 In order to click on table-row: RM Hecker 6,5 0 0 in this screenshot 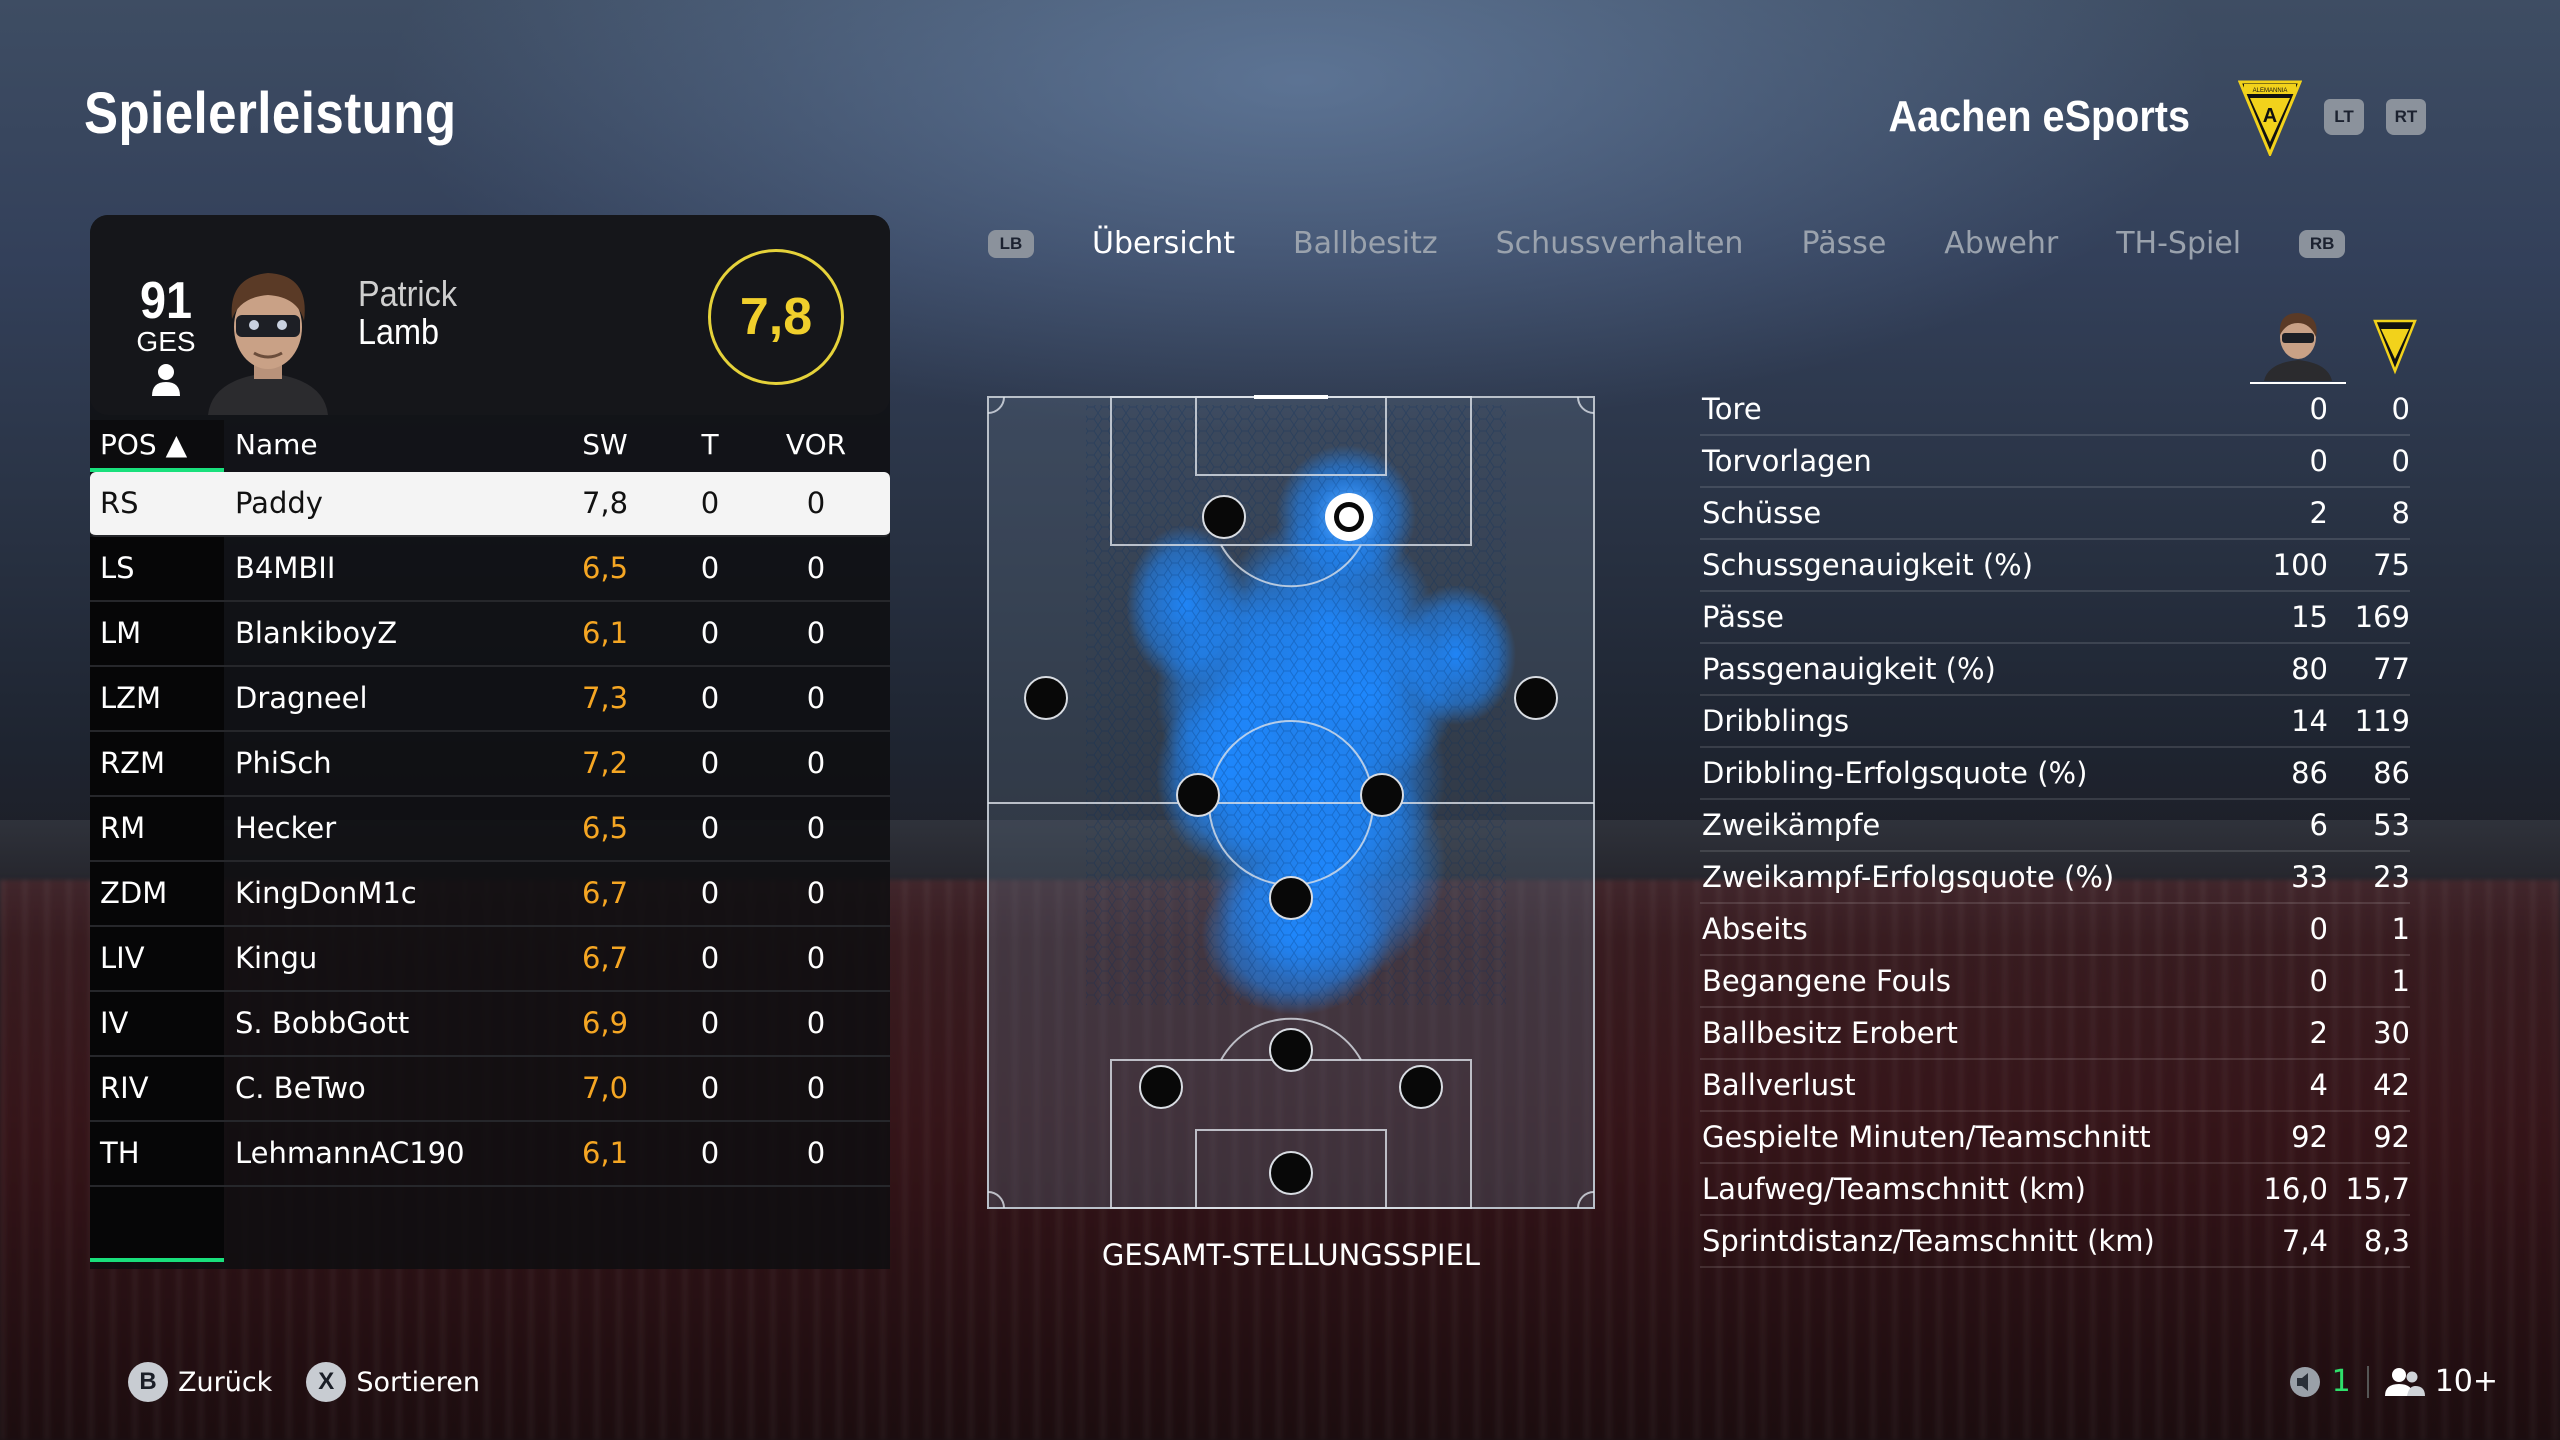, I will do `click(490, 829)`.